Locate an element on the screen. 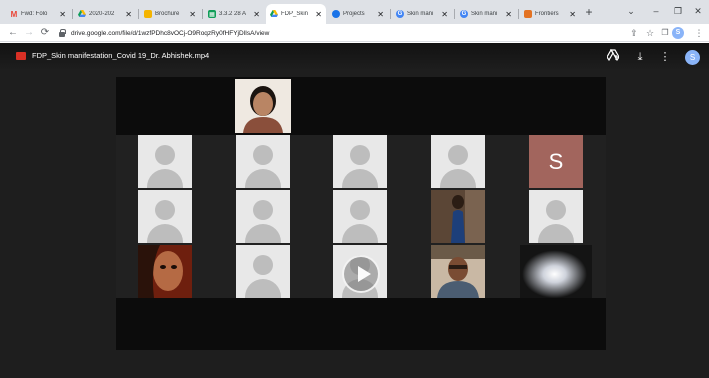  gmail-icon: M is located at coordinates (14, 14).